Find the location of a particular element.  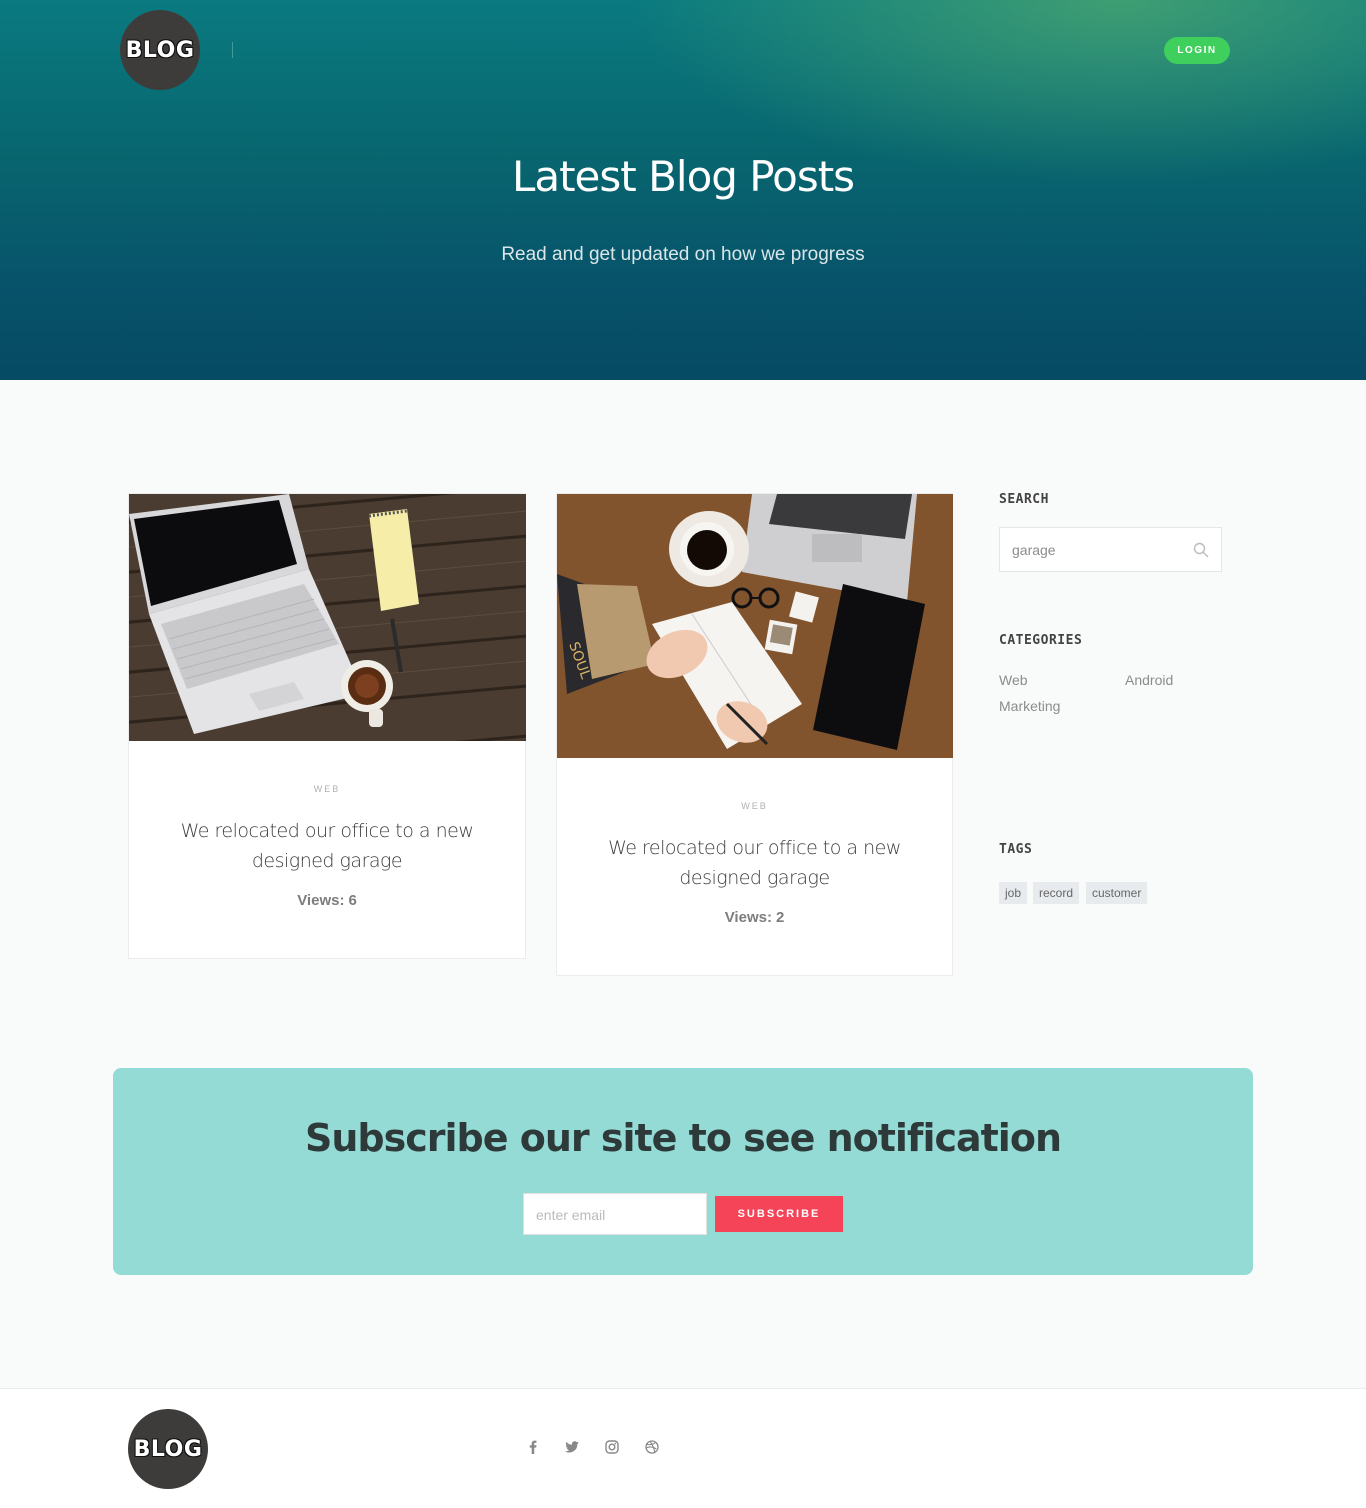

post-views: Views: 6 is located at coordinates (327, 900).